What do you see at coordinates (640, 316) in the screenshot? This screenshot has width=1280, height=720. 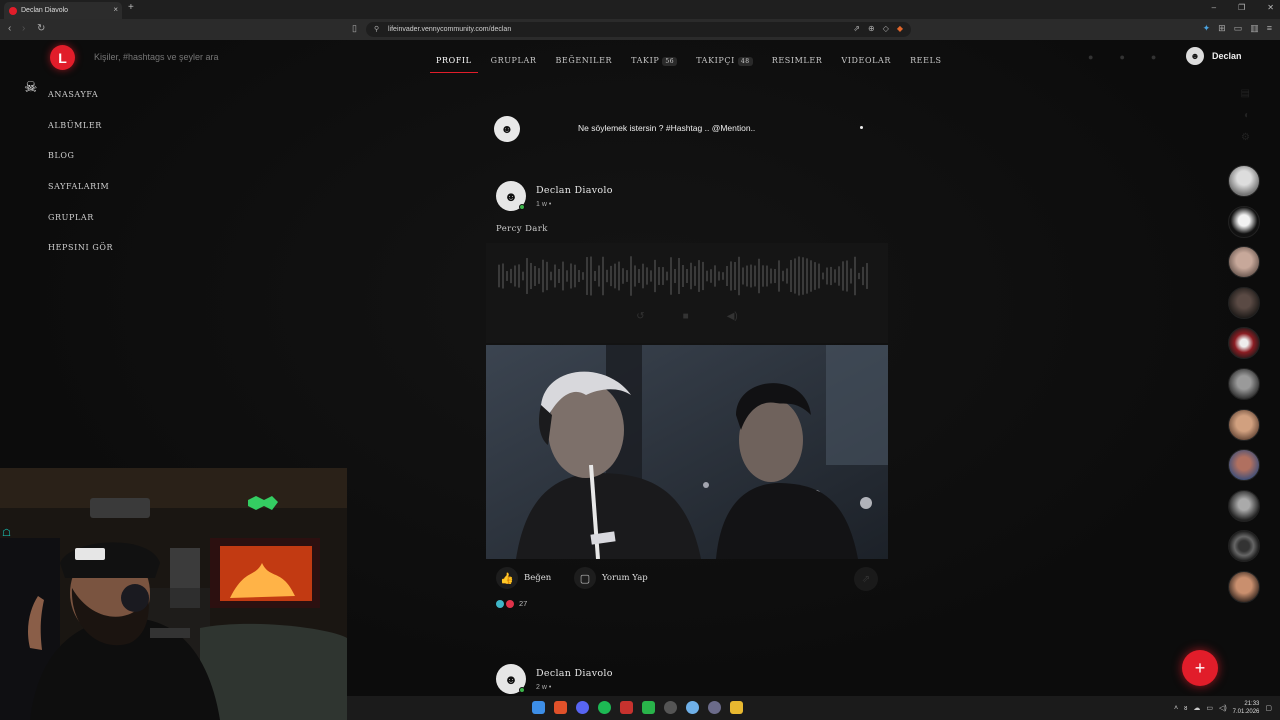 I see `replay-icon: ↺` at bounding box center [640, 316].